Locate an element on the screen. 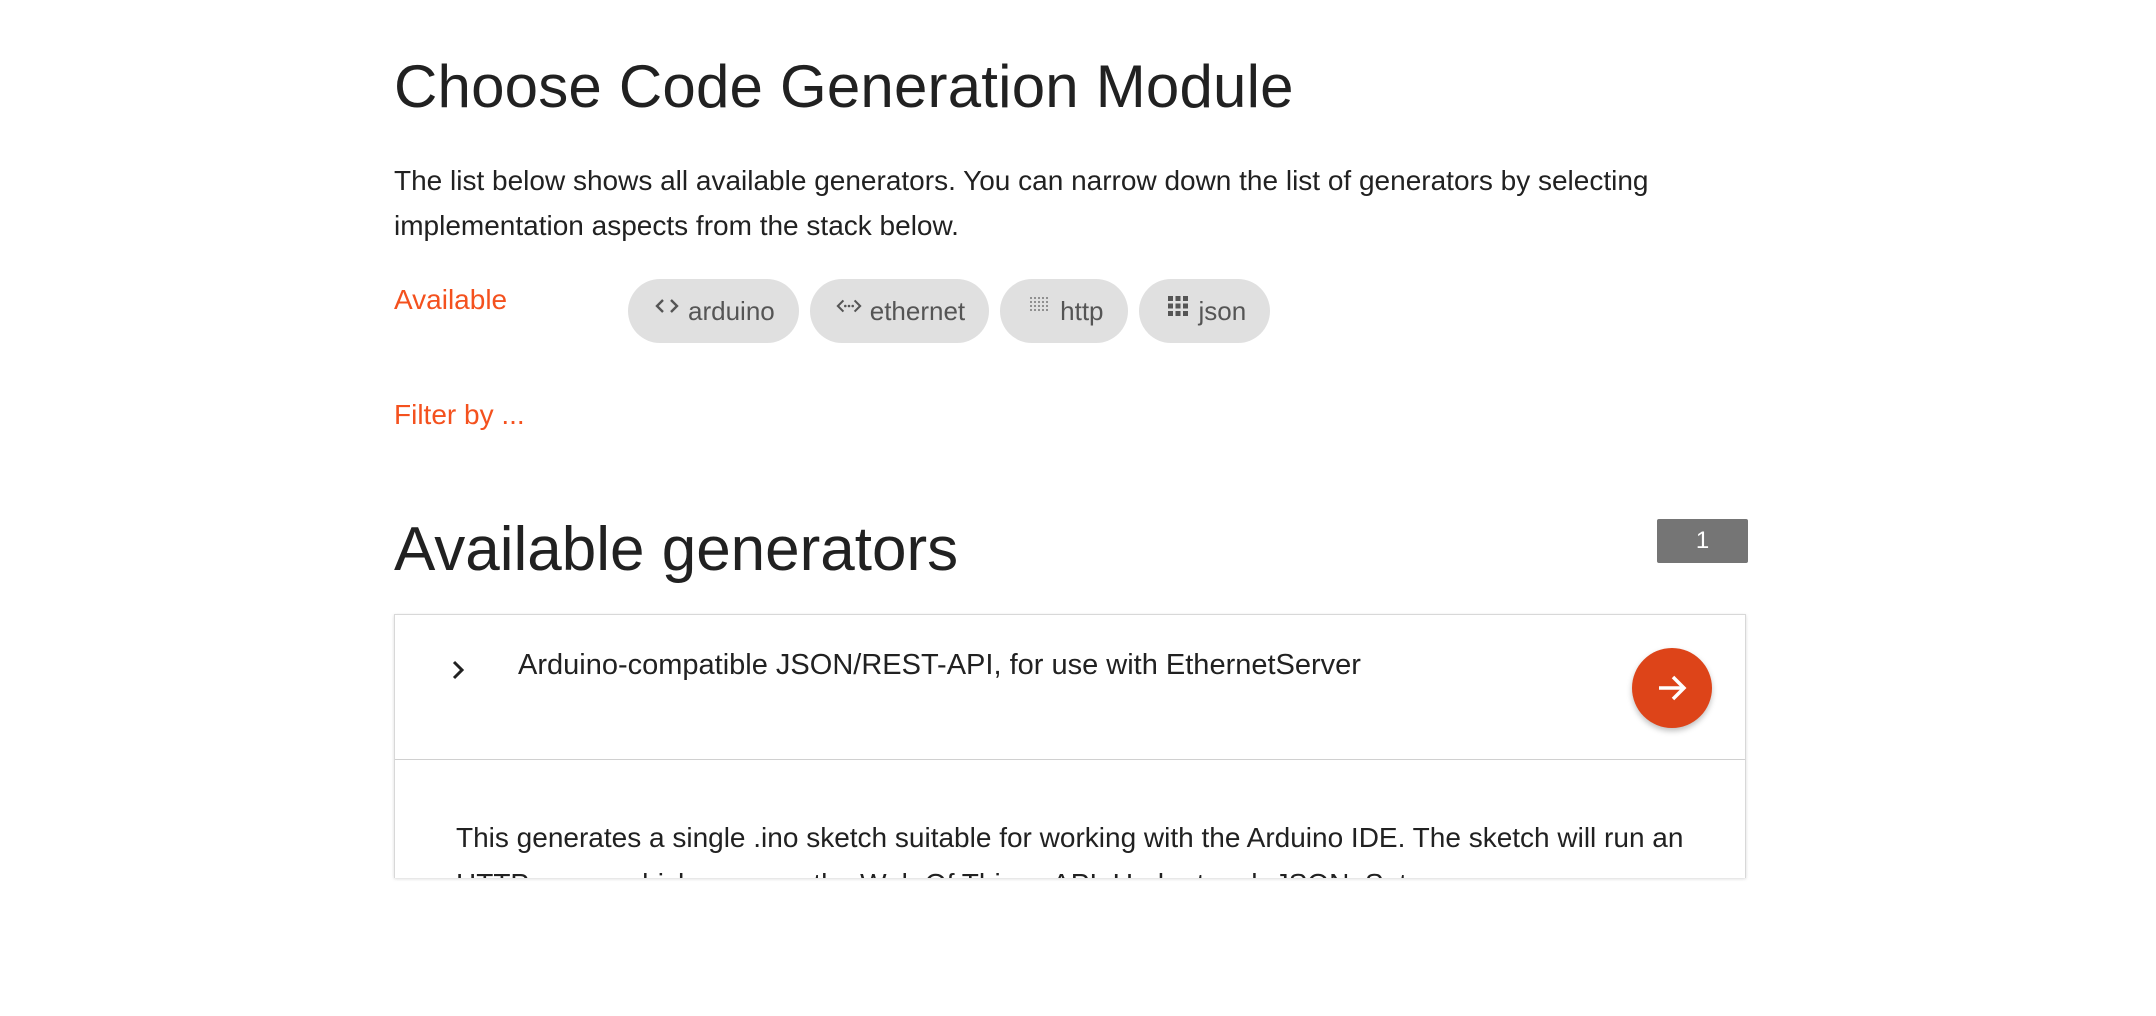 The width and height of the screenshot is (2156, 1016). chip-label: ethernet is located at coordinates (917, 310).